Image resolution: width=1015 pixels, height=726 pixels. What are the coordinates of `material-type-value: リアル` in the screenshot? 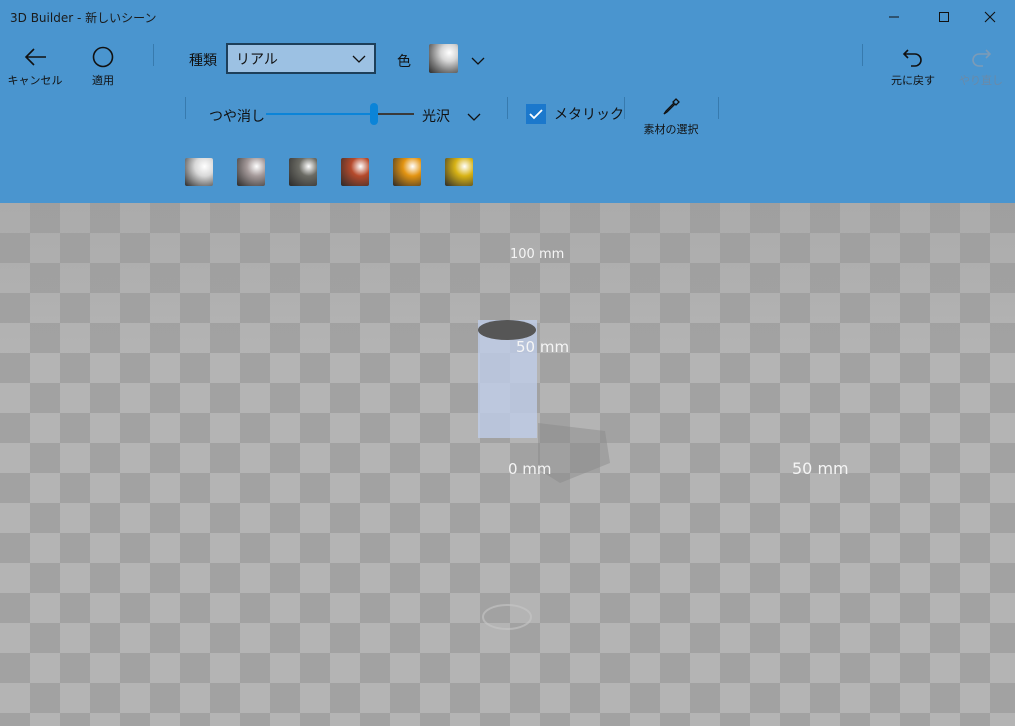 It's located at (257, 59).